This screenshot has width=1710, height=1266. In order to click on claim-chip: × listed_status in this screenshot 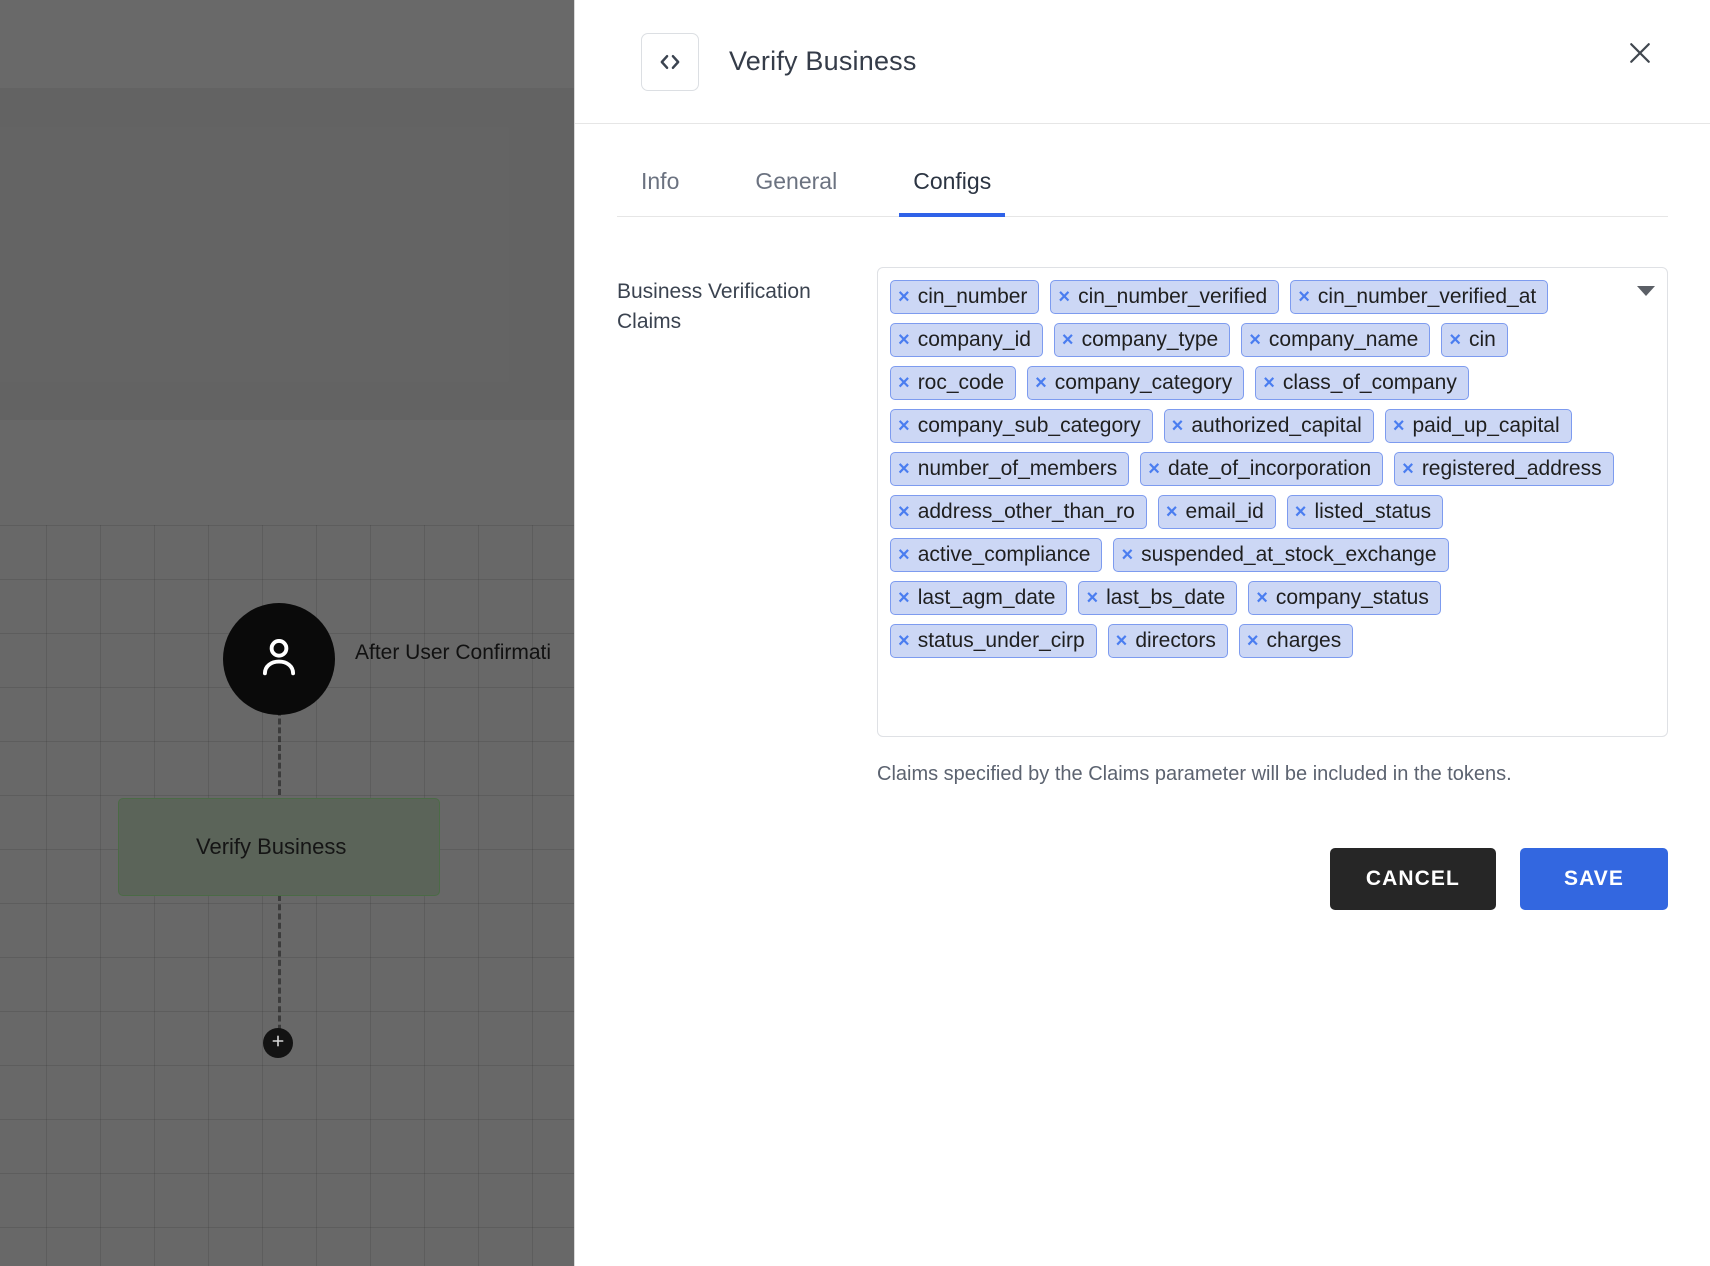, I will do `click(1365, 512)`.